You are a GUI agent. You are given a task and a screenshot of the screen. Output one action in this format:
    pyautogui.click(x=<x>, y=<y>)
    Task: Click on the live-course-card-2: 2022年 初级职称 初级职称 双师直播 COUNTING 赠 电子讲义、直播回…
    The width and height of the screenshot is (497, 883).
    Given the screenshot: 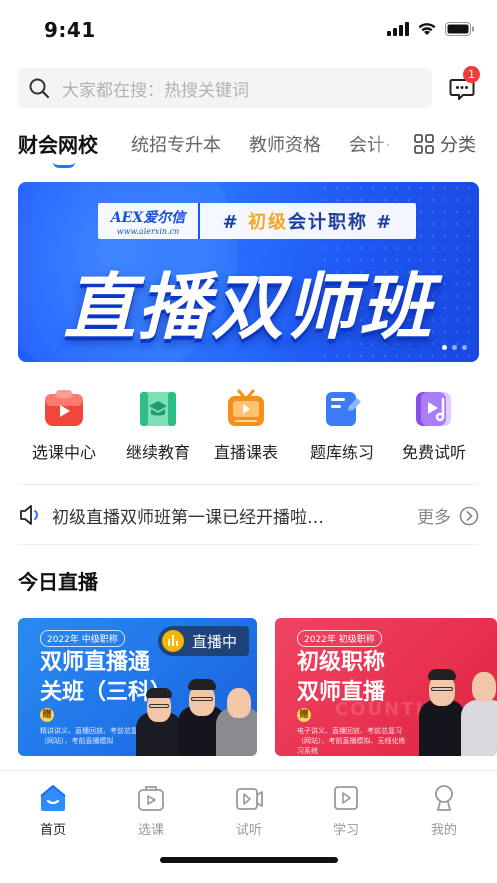 What is the action you would take?
    pyautogui.click(x=386, y=687)
    